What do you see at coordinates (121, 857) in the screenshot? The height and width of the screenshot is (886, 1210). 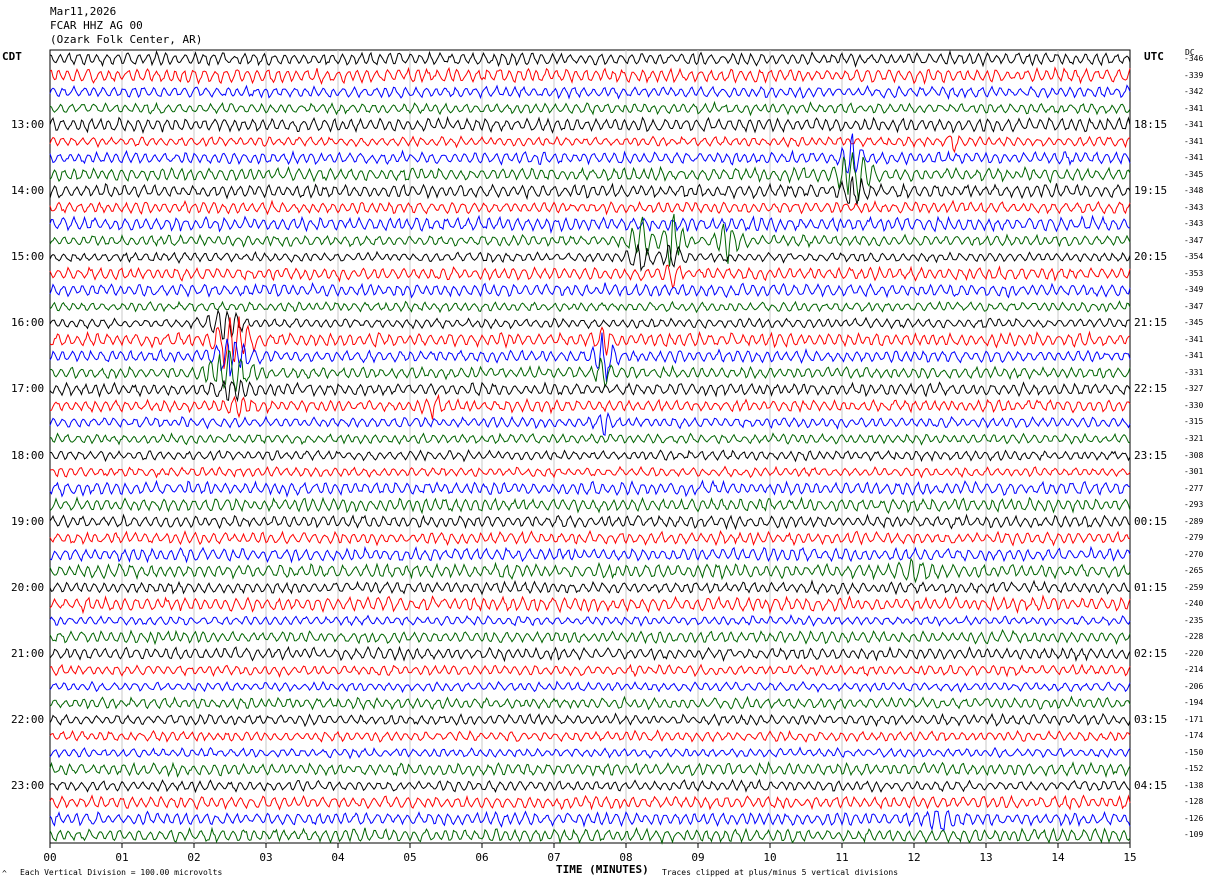 I see `x-tick-label: 01` at bounding box center [121, 857].